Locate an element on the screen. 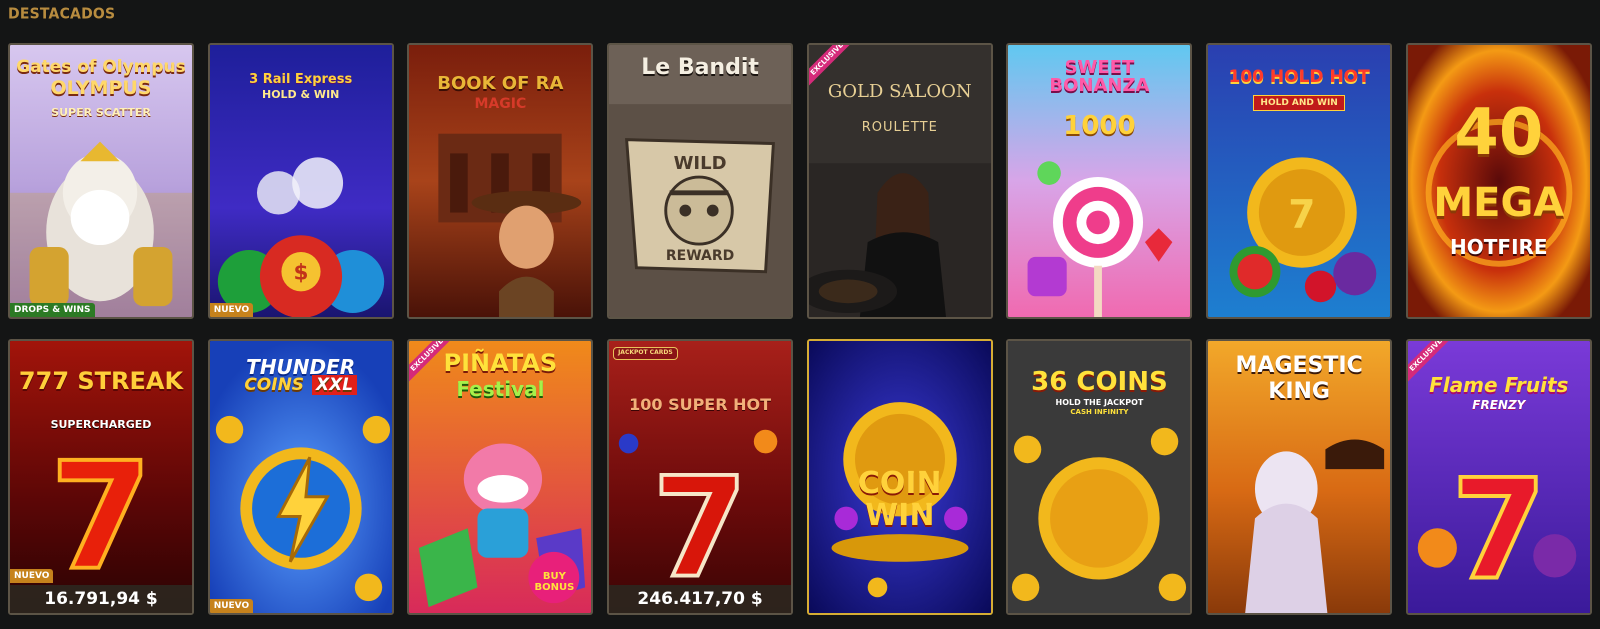  game-title: Le Bandit is located at coordinates (700, 67).